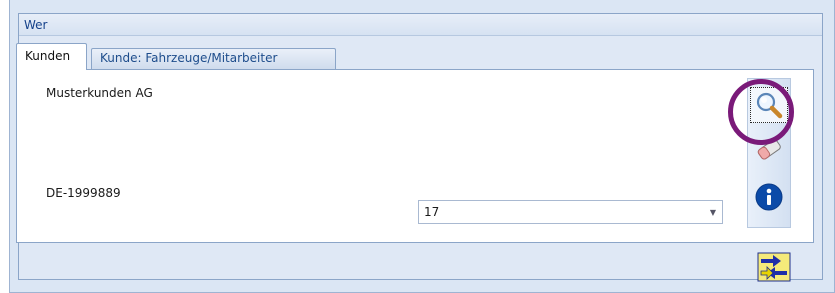  Describe the element at coordinates (83, 193) in the screenshot. I see `customer-id: DE-1999889` at that location.